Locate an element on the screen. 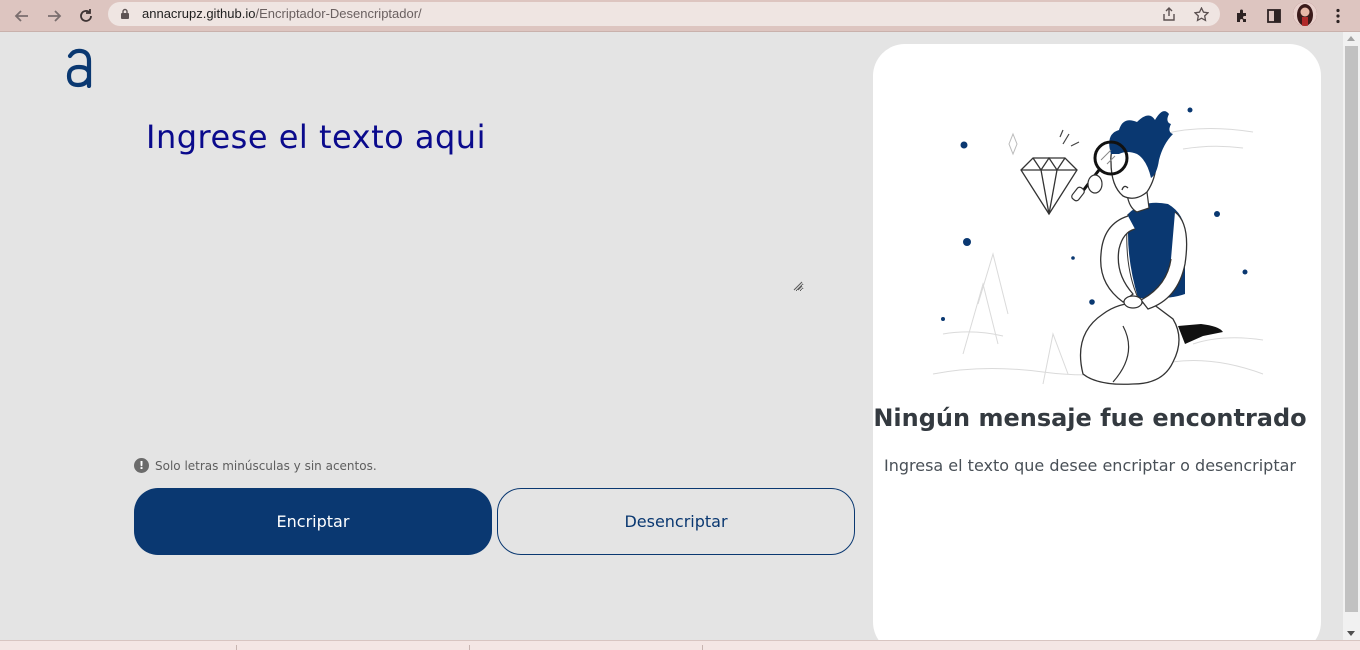 Image resolution: width=1360 pixels, height=650 pixels. puzzle-icon is located at coordinates (1242, 16).